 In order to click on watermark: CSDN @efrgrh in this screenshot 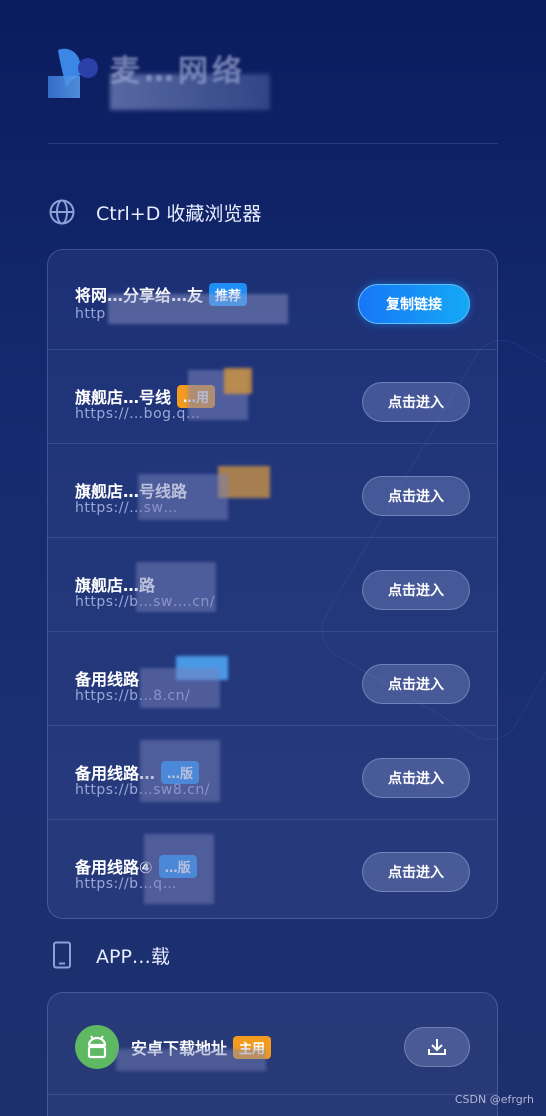, I will do `click(494, 1099)`.